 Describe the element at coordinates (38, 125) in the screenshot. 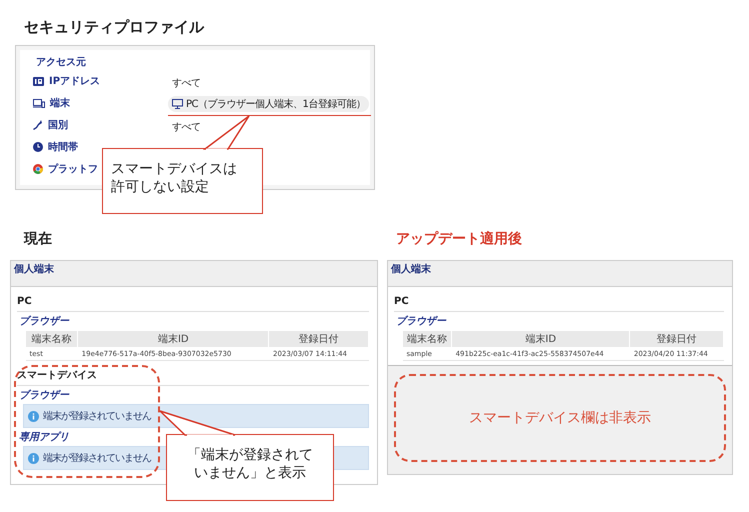

I see `map-icon` at that location.